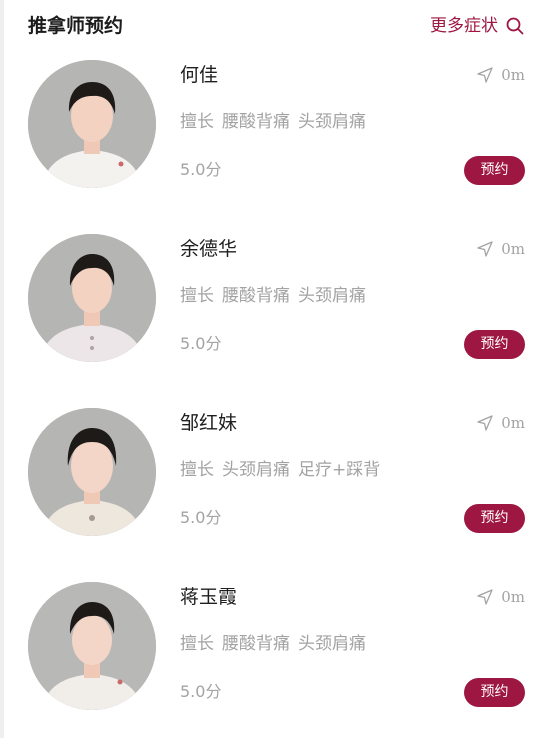 This screenshot has height=738, width=546. What do you see at coordinates (199, 75) in the screenshot?
I see `therapist-name: 何佳` at bounding box center [199, 75].